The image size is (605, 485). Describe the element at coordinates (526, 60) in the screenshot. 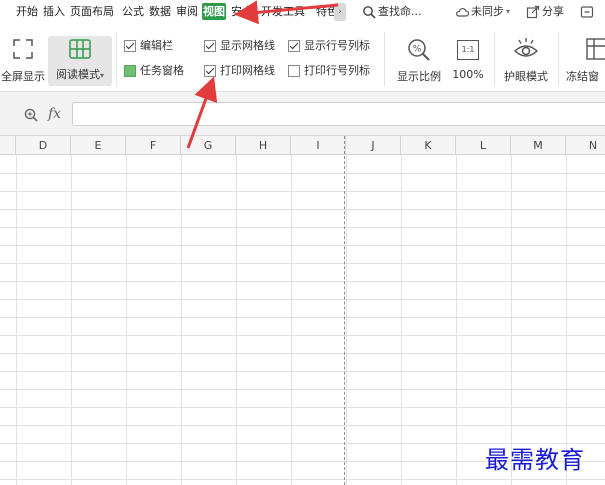

I see `eye-protection-button: 护眼模式` at that location.